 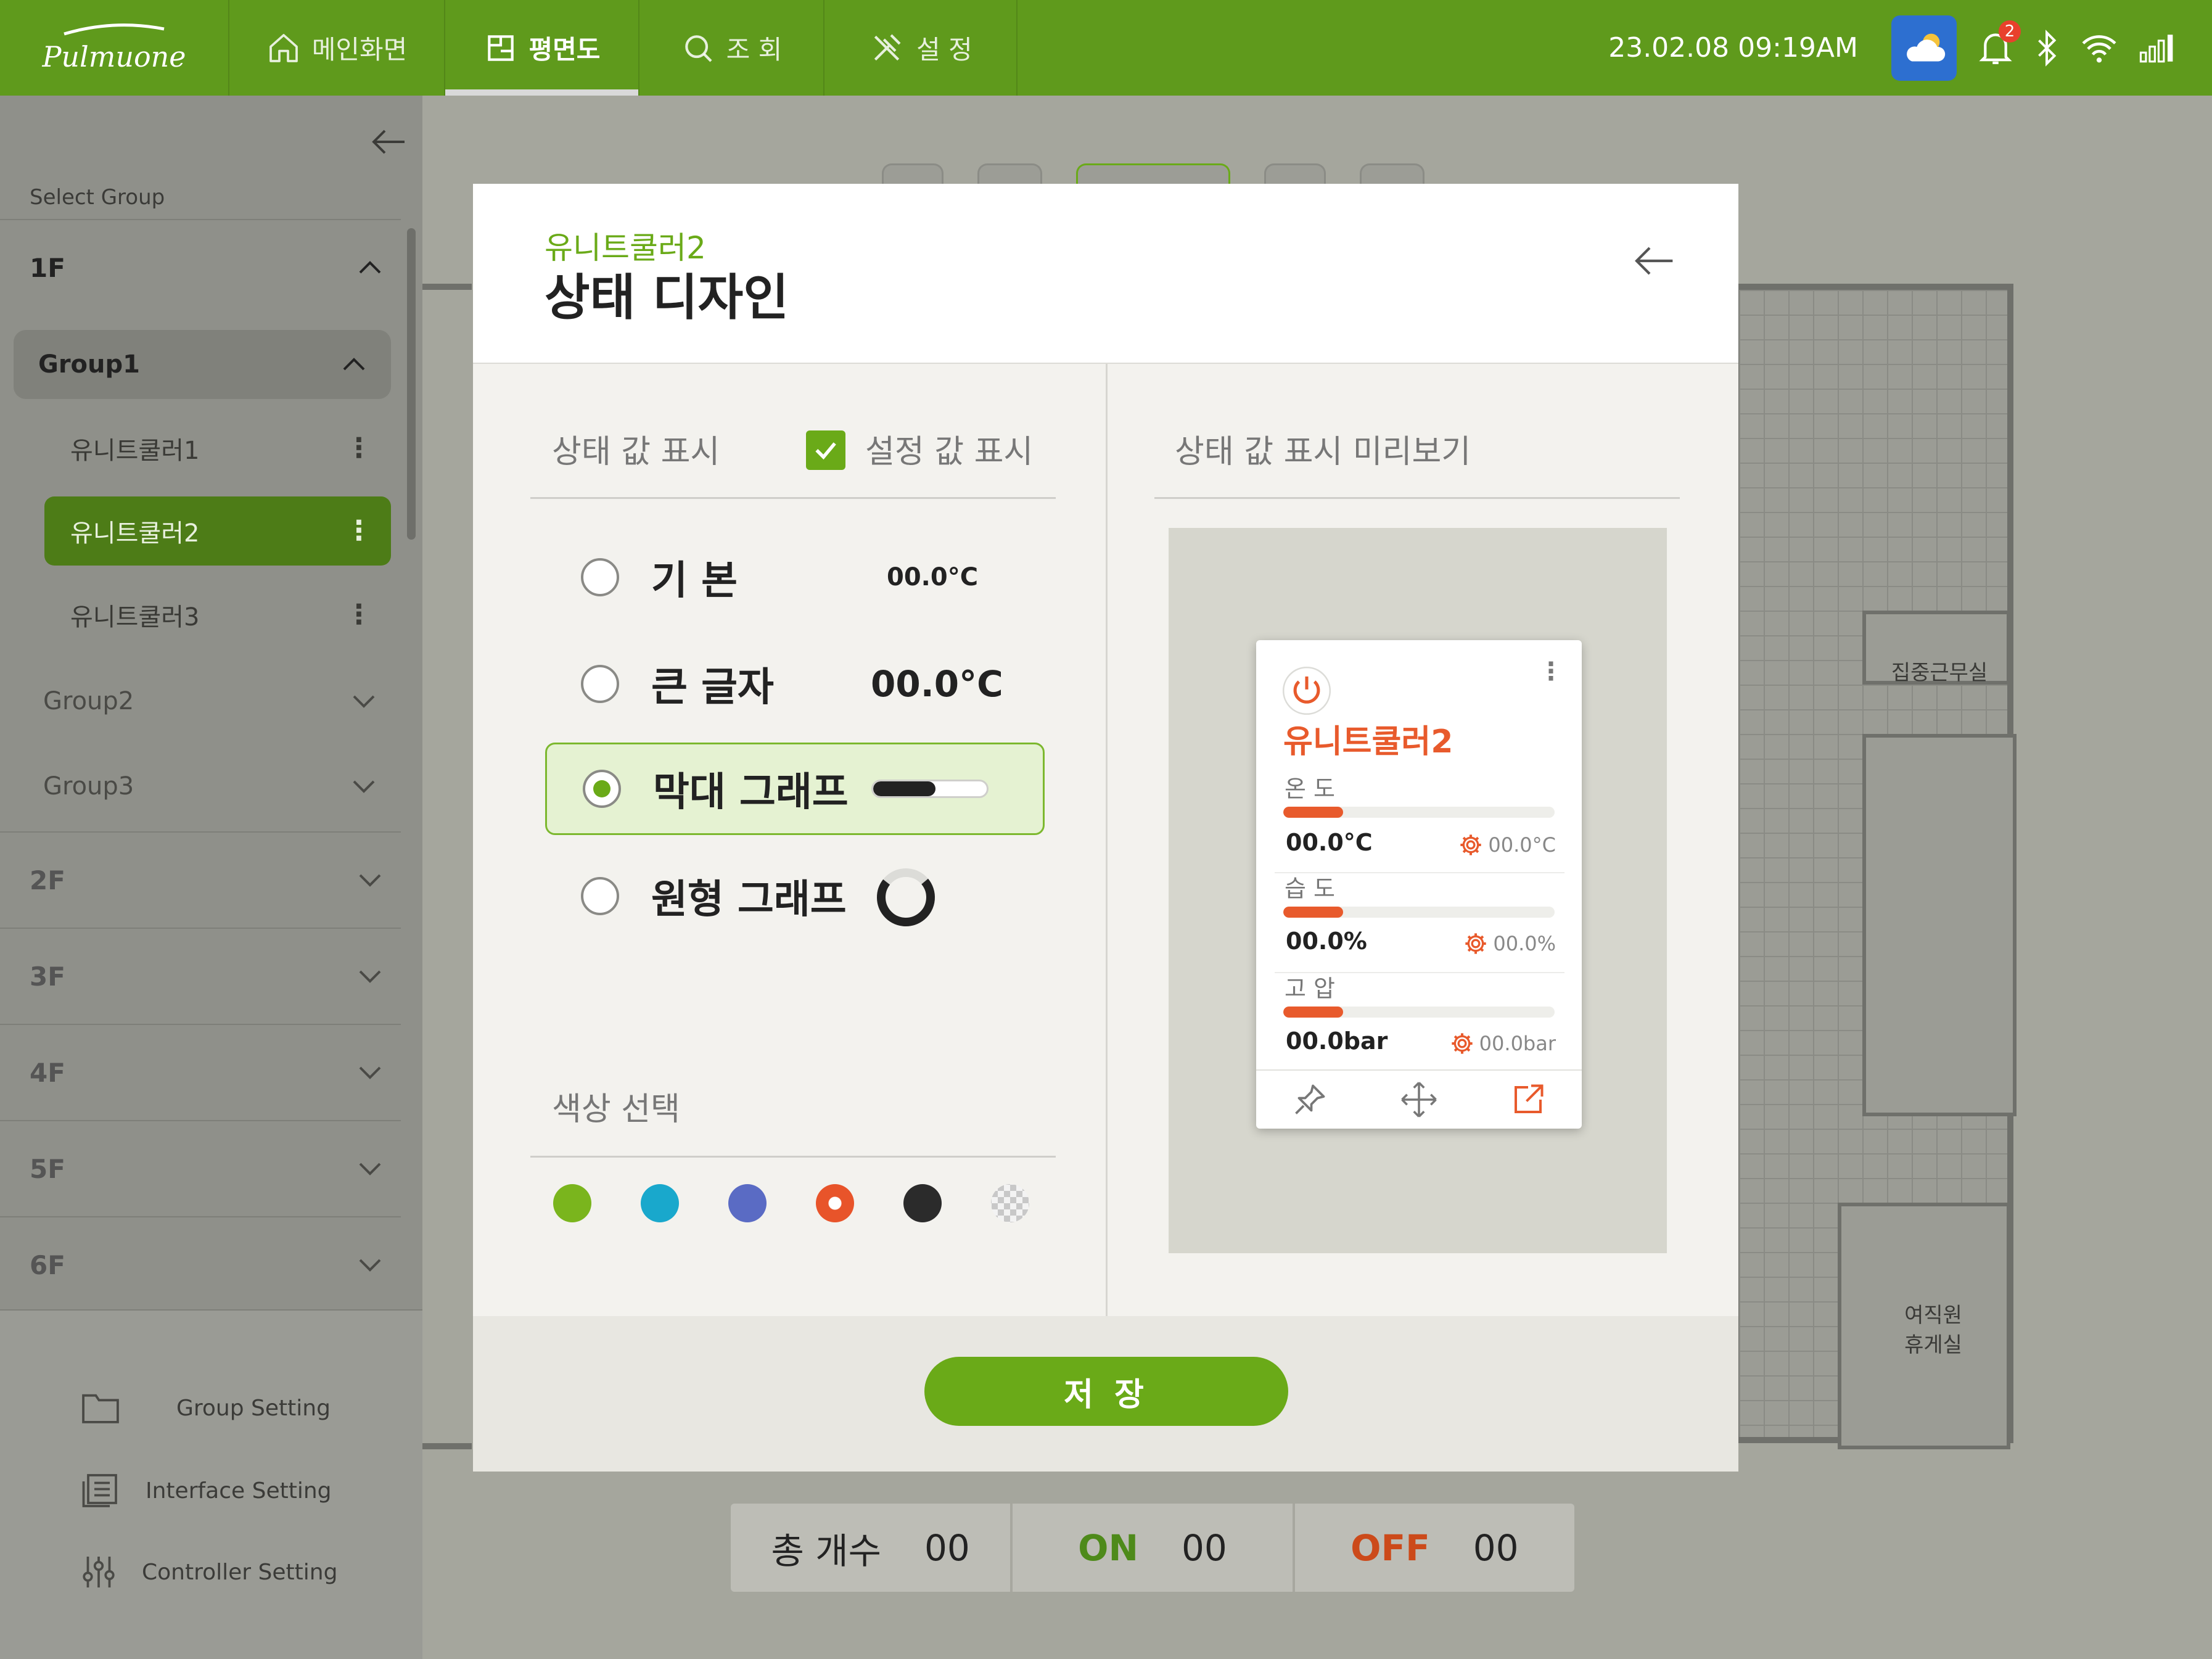 What do you see at coordinates (388, 141) in the screenshot?
I see `sidebar-back-button` at bounding box center [388, 141].